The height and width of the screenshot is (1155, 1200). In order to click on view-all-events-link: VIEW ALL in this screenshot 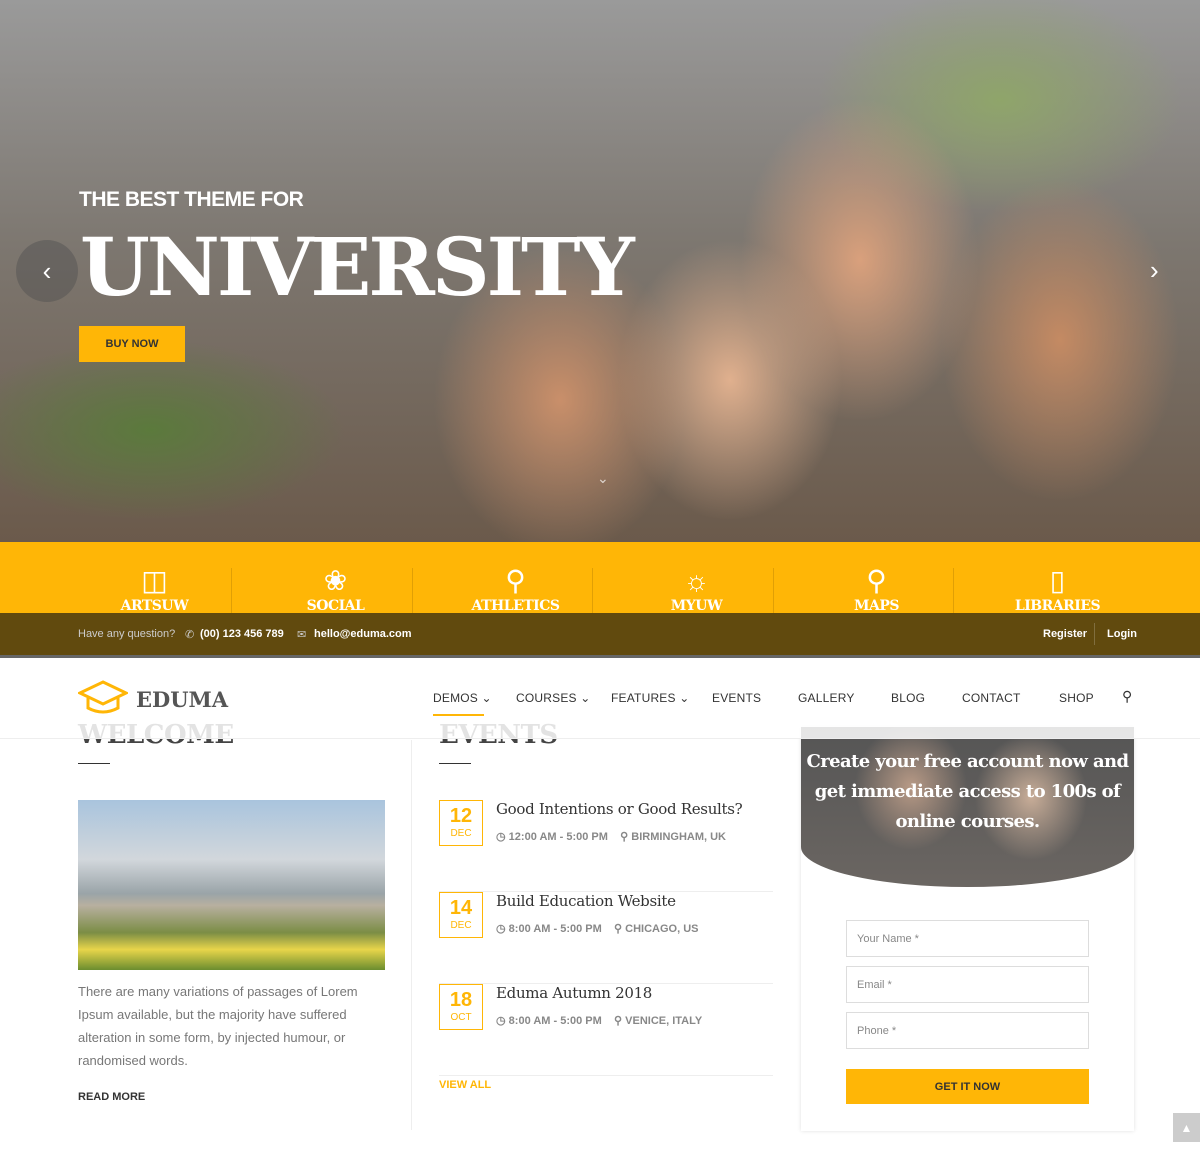, I will do `click(465, 1085)`.